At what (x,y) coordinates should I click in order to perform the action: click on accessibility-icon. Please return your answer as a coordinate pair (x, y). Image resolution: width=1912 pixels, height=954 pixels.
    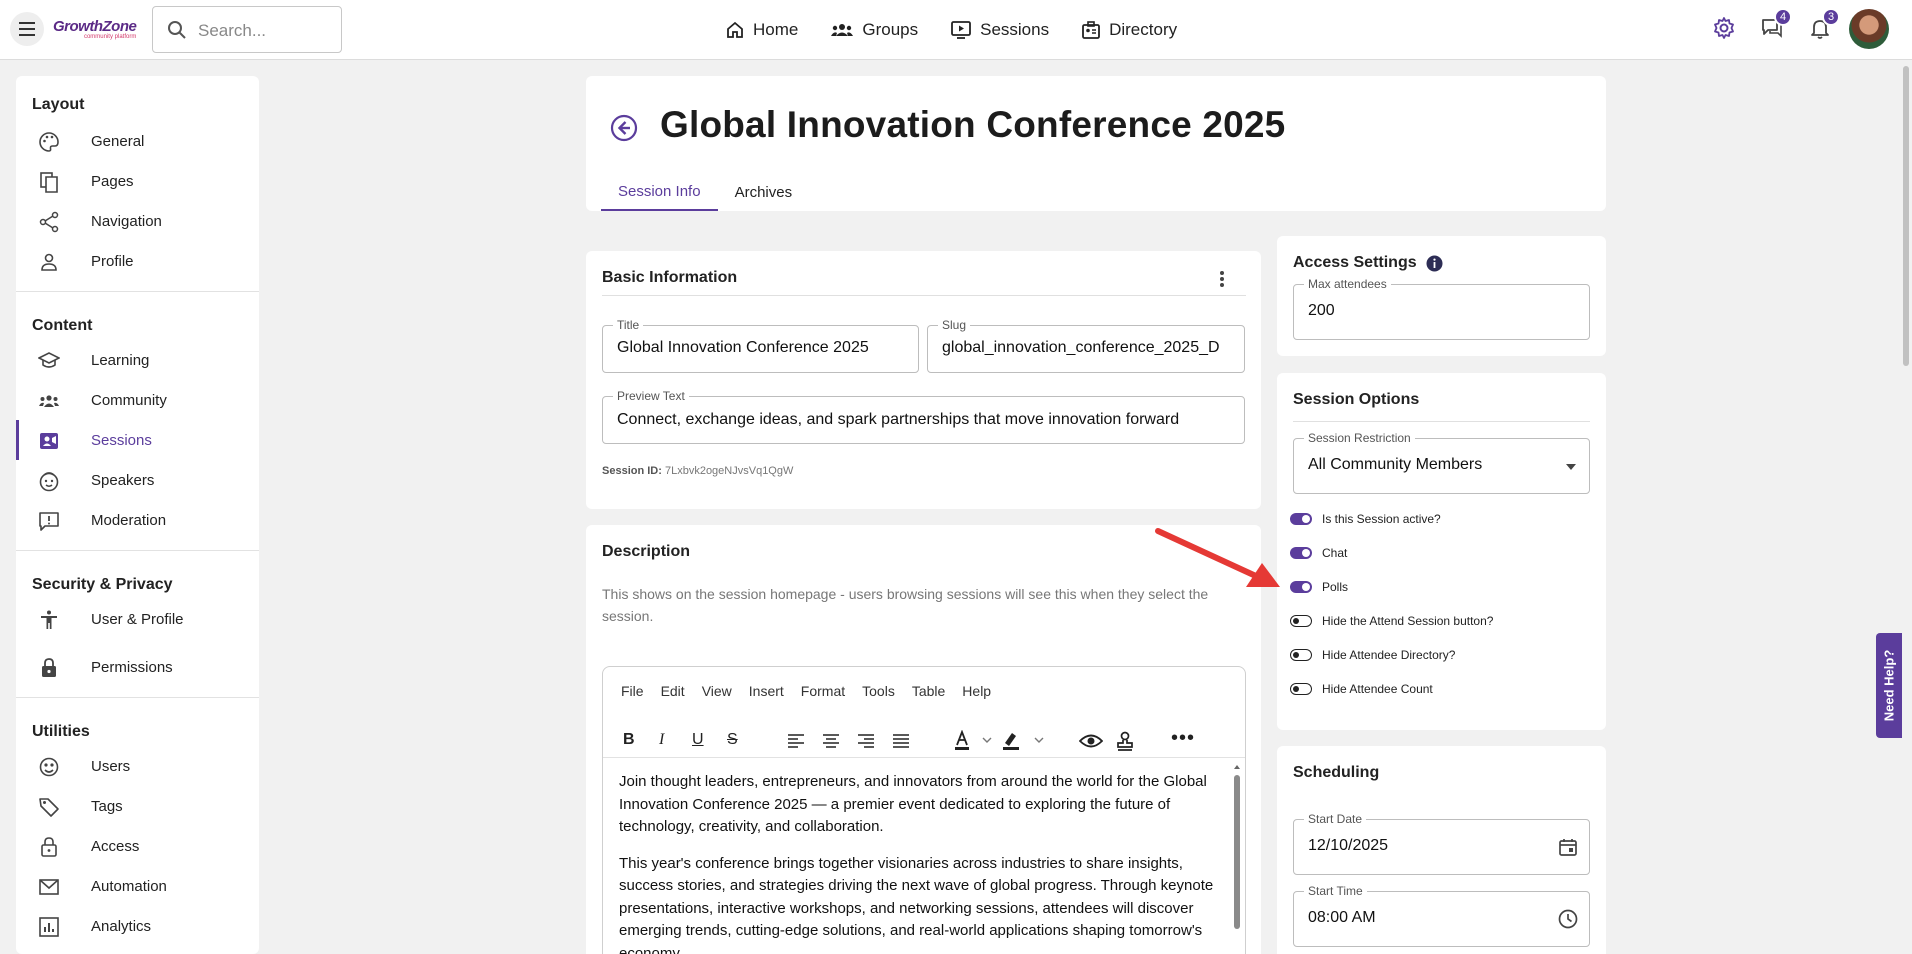
    Looking at the image, I should click on (49, 619).